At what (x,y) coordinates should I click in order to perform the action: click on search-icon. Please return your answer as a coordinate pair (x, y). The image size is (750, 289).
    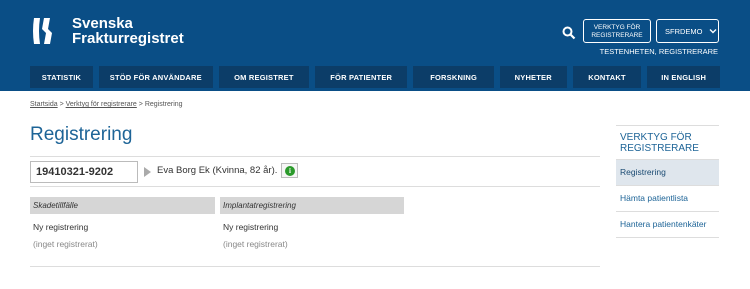
    Looking at the image, I should click on (569, 32).